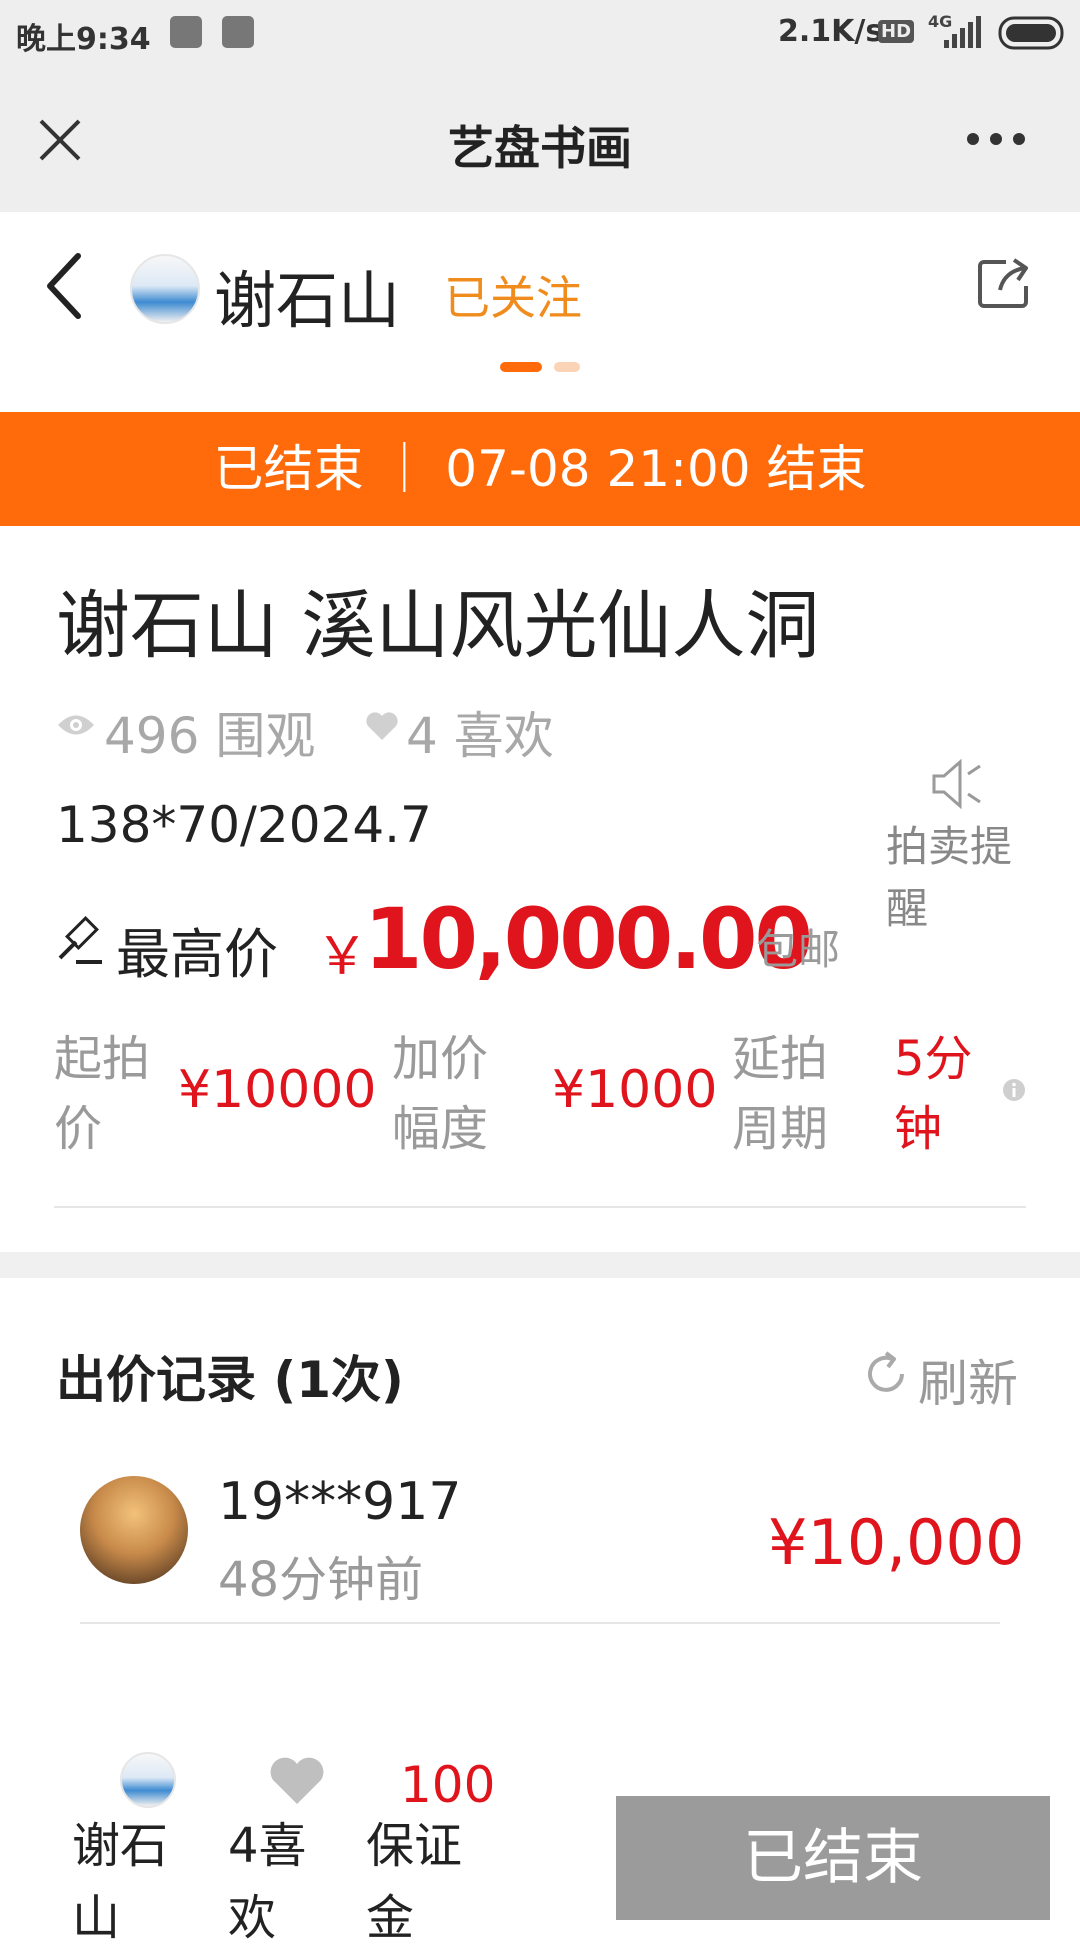 The image size is (1080, 1954). Describe the element at coordinates (1004, 284) in the screenshot. I see `share-icon` at that location.